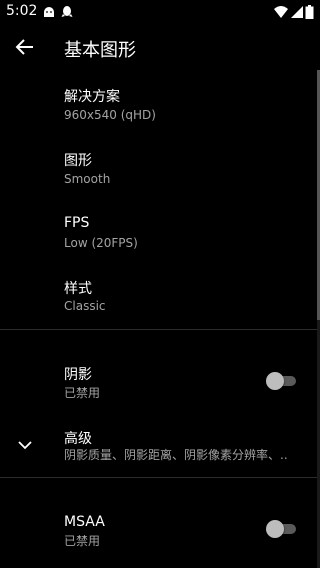 This screenshot has width=320, height=568. I want to click on status-bar: 5:02, so click(160, 12).